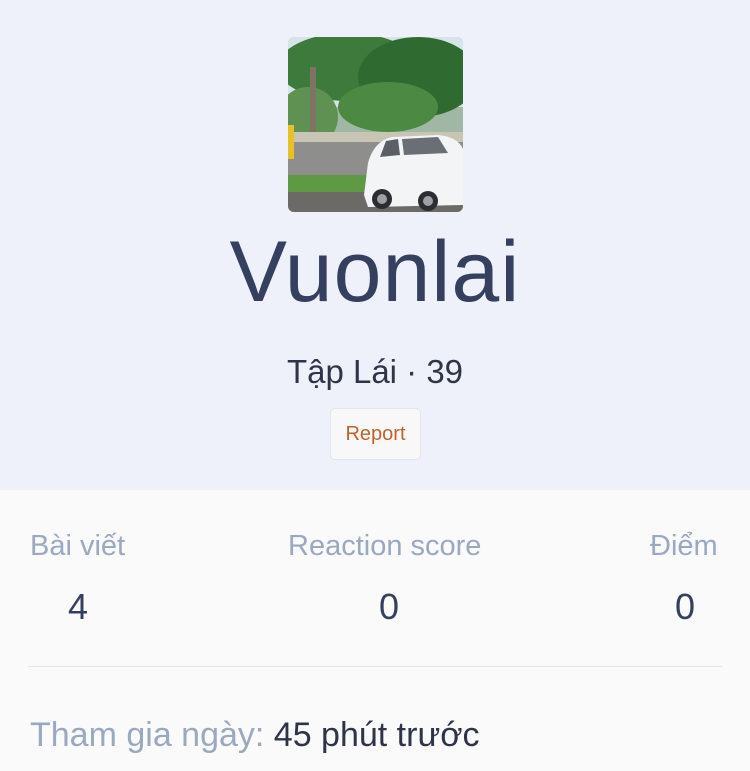 The image size is (750, 771). I want to click on joined-label: Tham gia ngày:, so click(152, 735).